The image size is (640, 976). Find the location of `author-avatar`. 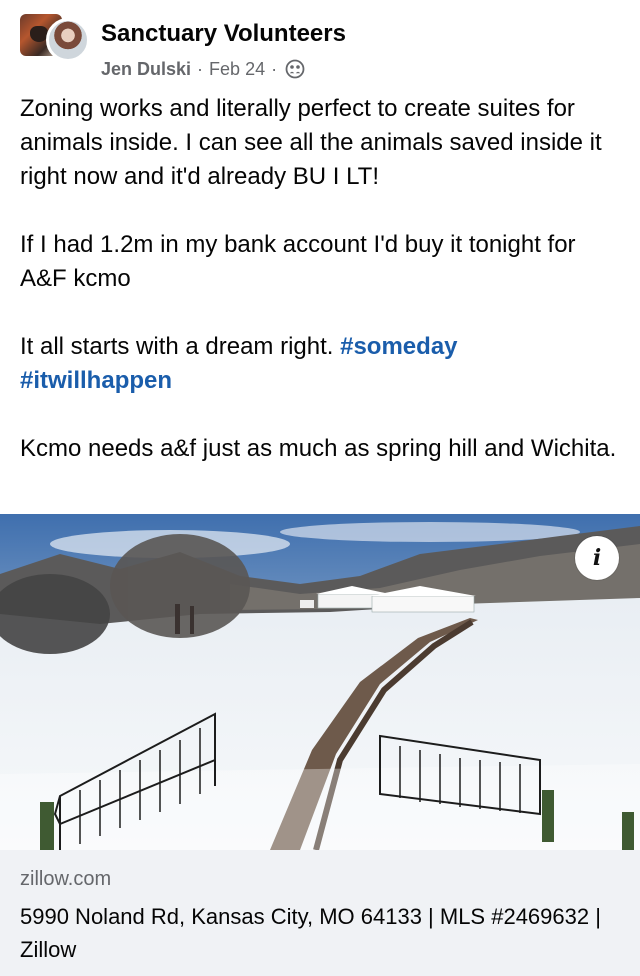

author-avatar is located at coordinates (68, 40).